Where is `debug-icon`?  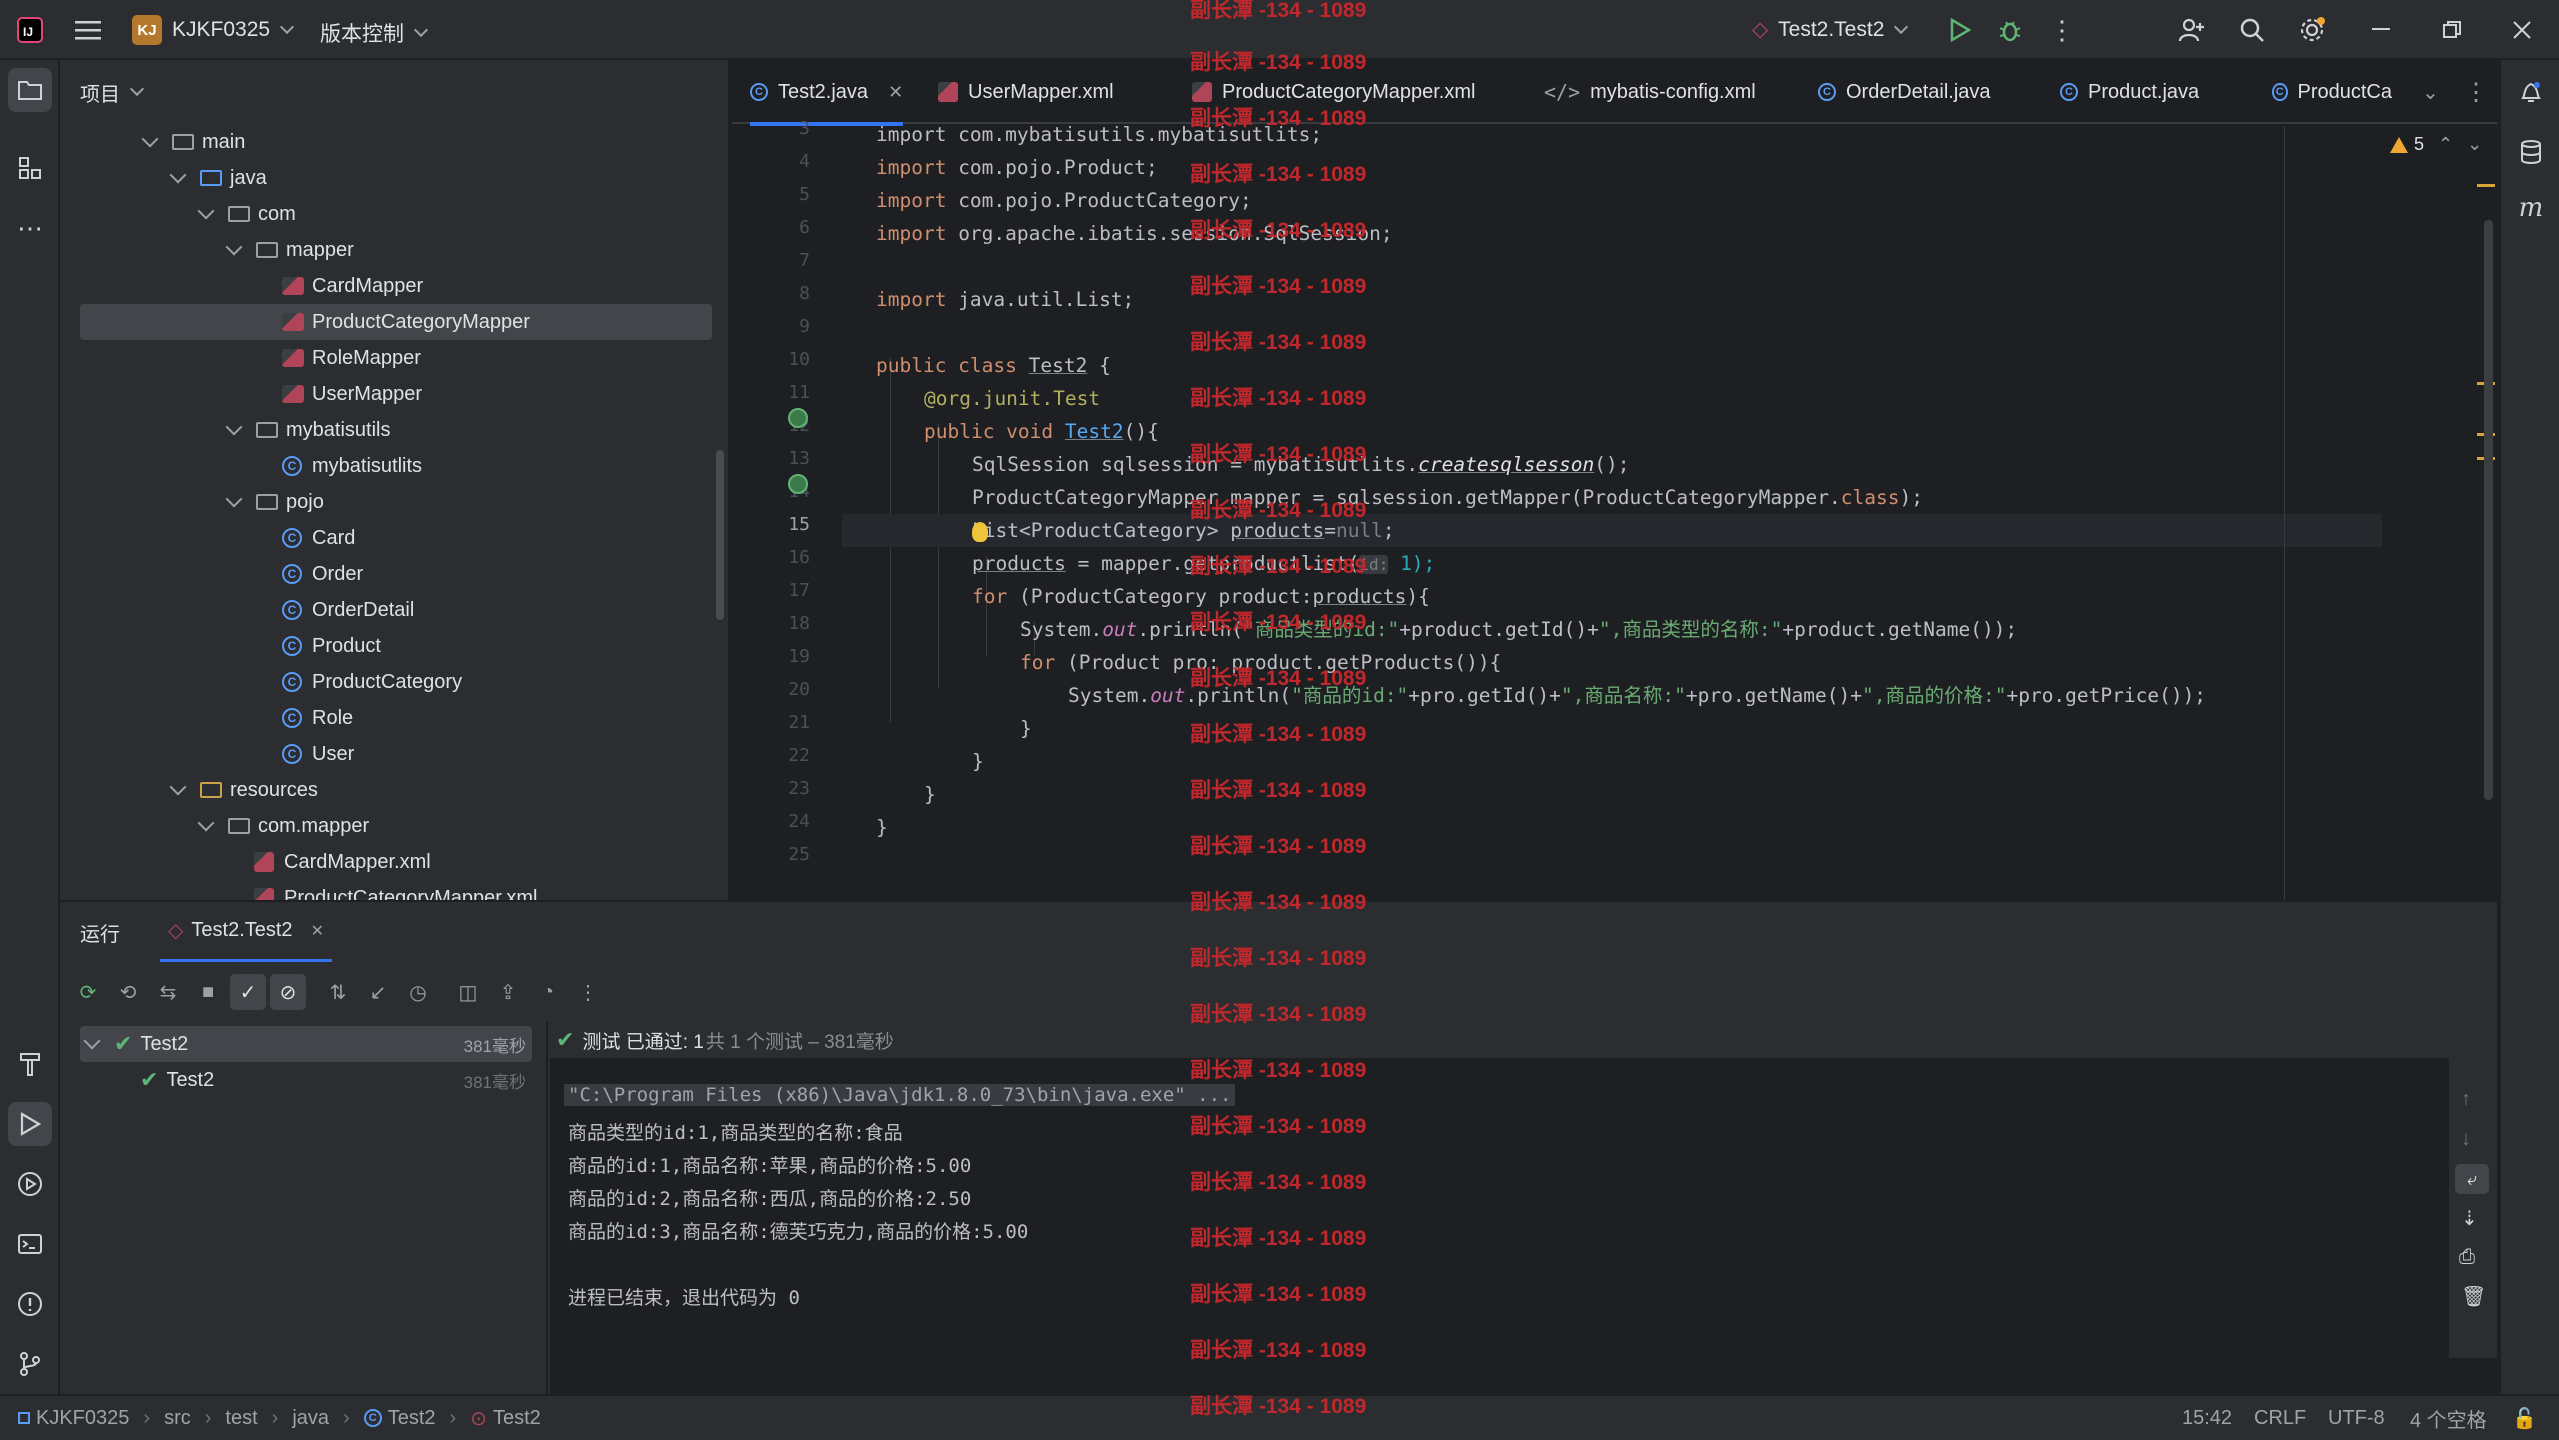
debug-icon is located at coordinates (2010, 30).